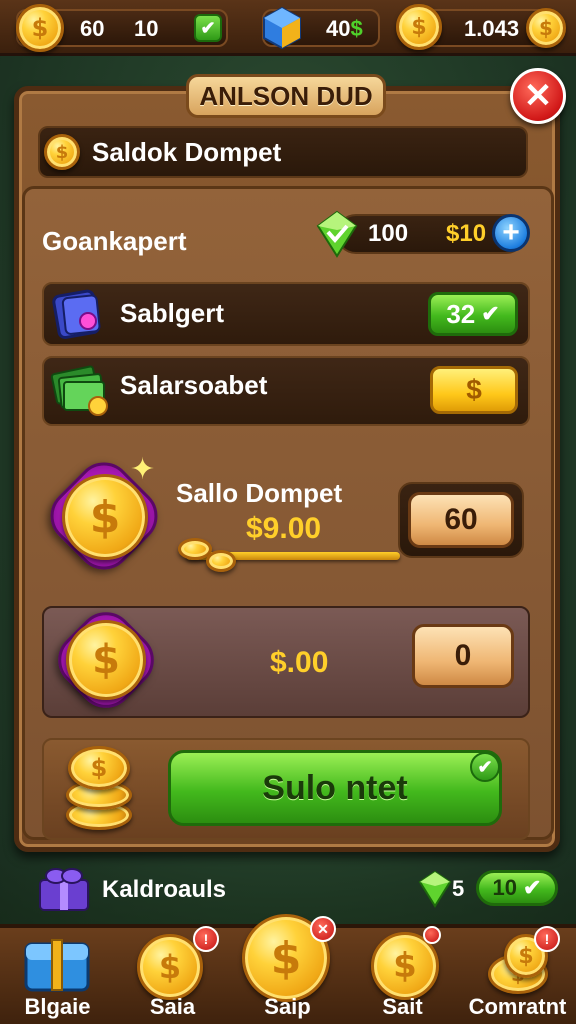 This screenshot has height=1024, width=576. I want to click on list-item-button-value: 32, so click(461, 313).